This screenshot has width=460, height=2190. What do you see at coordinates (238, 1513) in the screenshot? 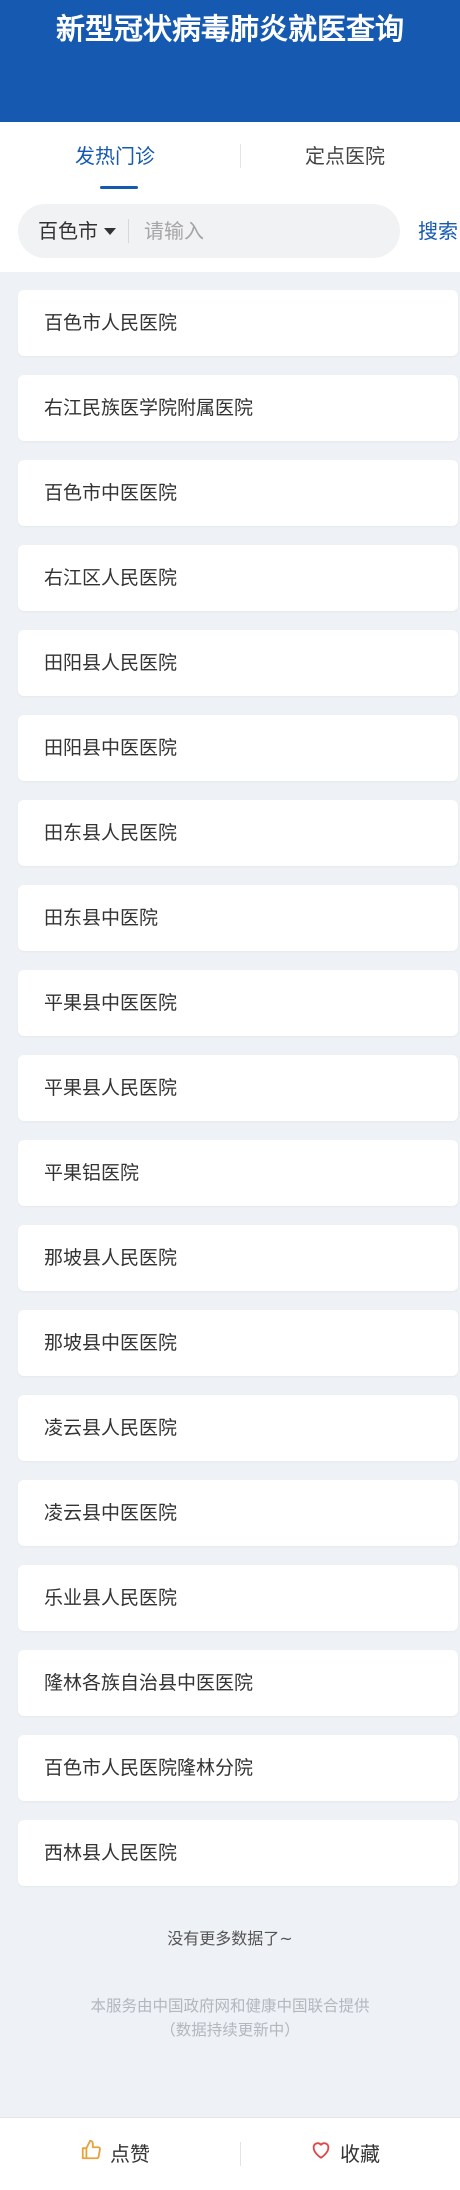
I see `hospital-card: 凌云县中医医院` at bounding box center [238, 1513].